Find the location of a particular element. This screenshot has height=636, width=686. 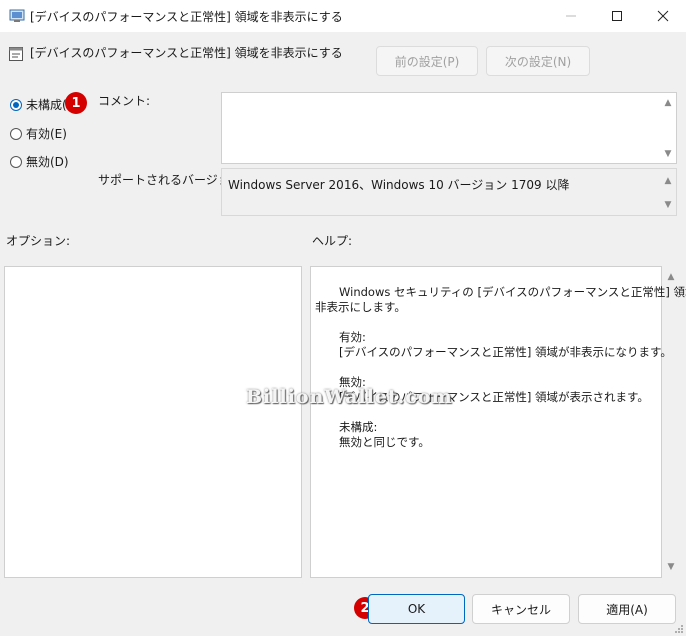

radio-not-configured-dot is located at coordinates (16, 104).